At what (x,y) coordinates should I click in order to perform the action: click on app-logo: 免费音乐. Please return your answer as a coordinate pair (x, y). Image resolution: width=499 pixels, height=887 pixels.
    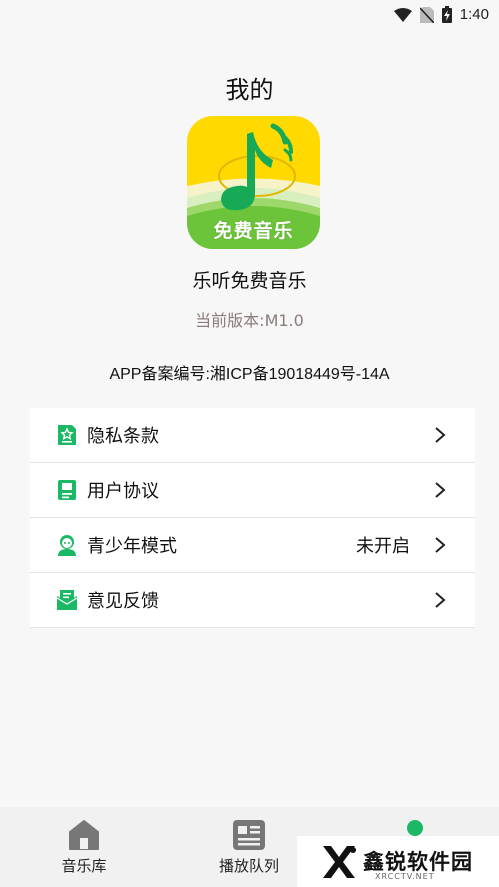
    Looking at the image, I should click on (253, 182).